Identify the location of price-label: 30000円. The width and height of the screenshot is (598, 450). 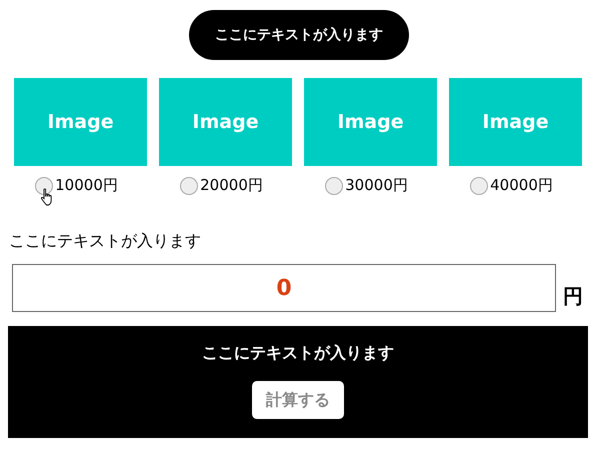
(376, 185).